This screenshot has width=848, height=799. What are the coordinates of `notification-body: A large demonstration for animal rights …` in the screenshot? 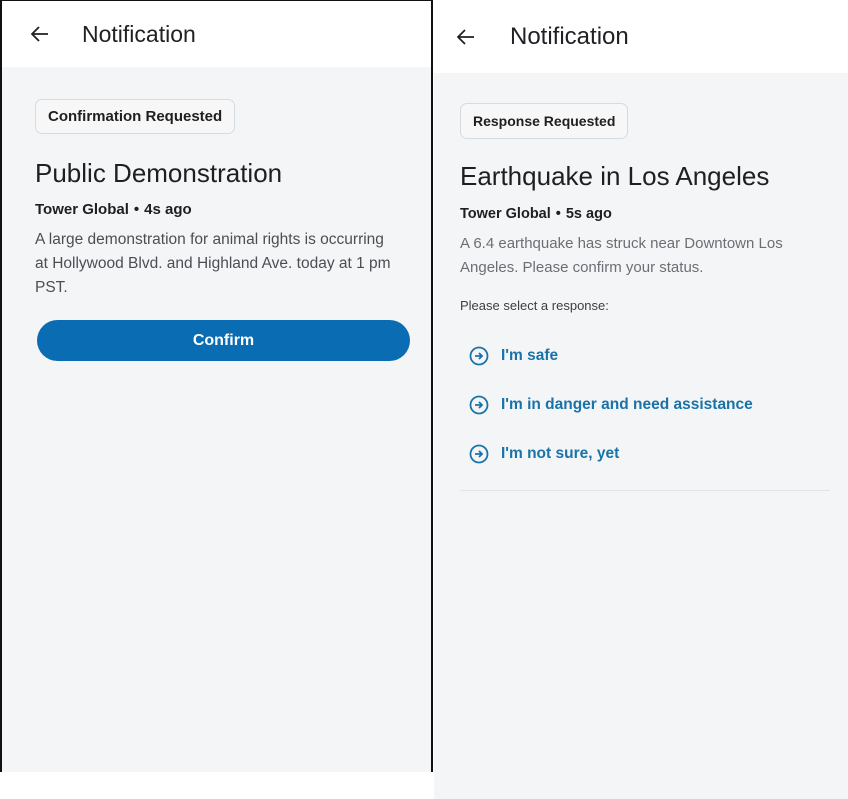 It's located at (213, 263).